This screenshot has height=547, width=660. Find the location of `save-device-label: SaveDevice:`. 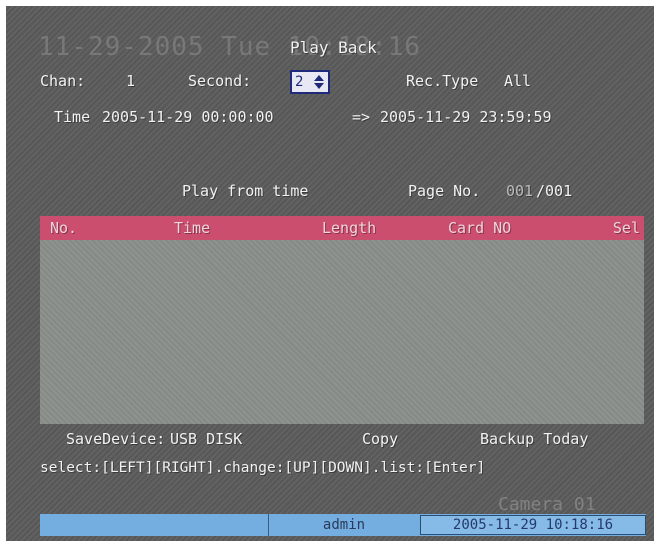

save-device-label: SaveDevice: is located at coordinates (116, 439).